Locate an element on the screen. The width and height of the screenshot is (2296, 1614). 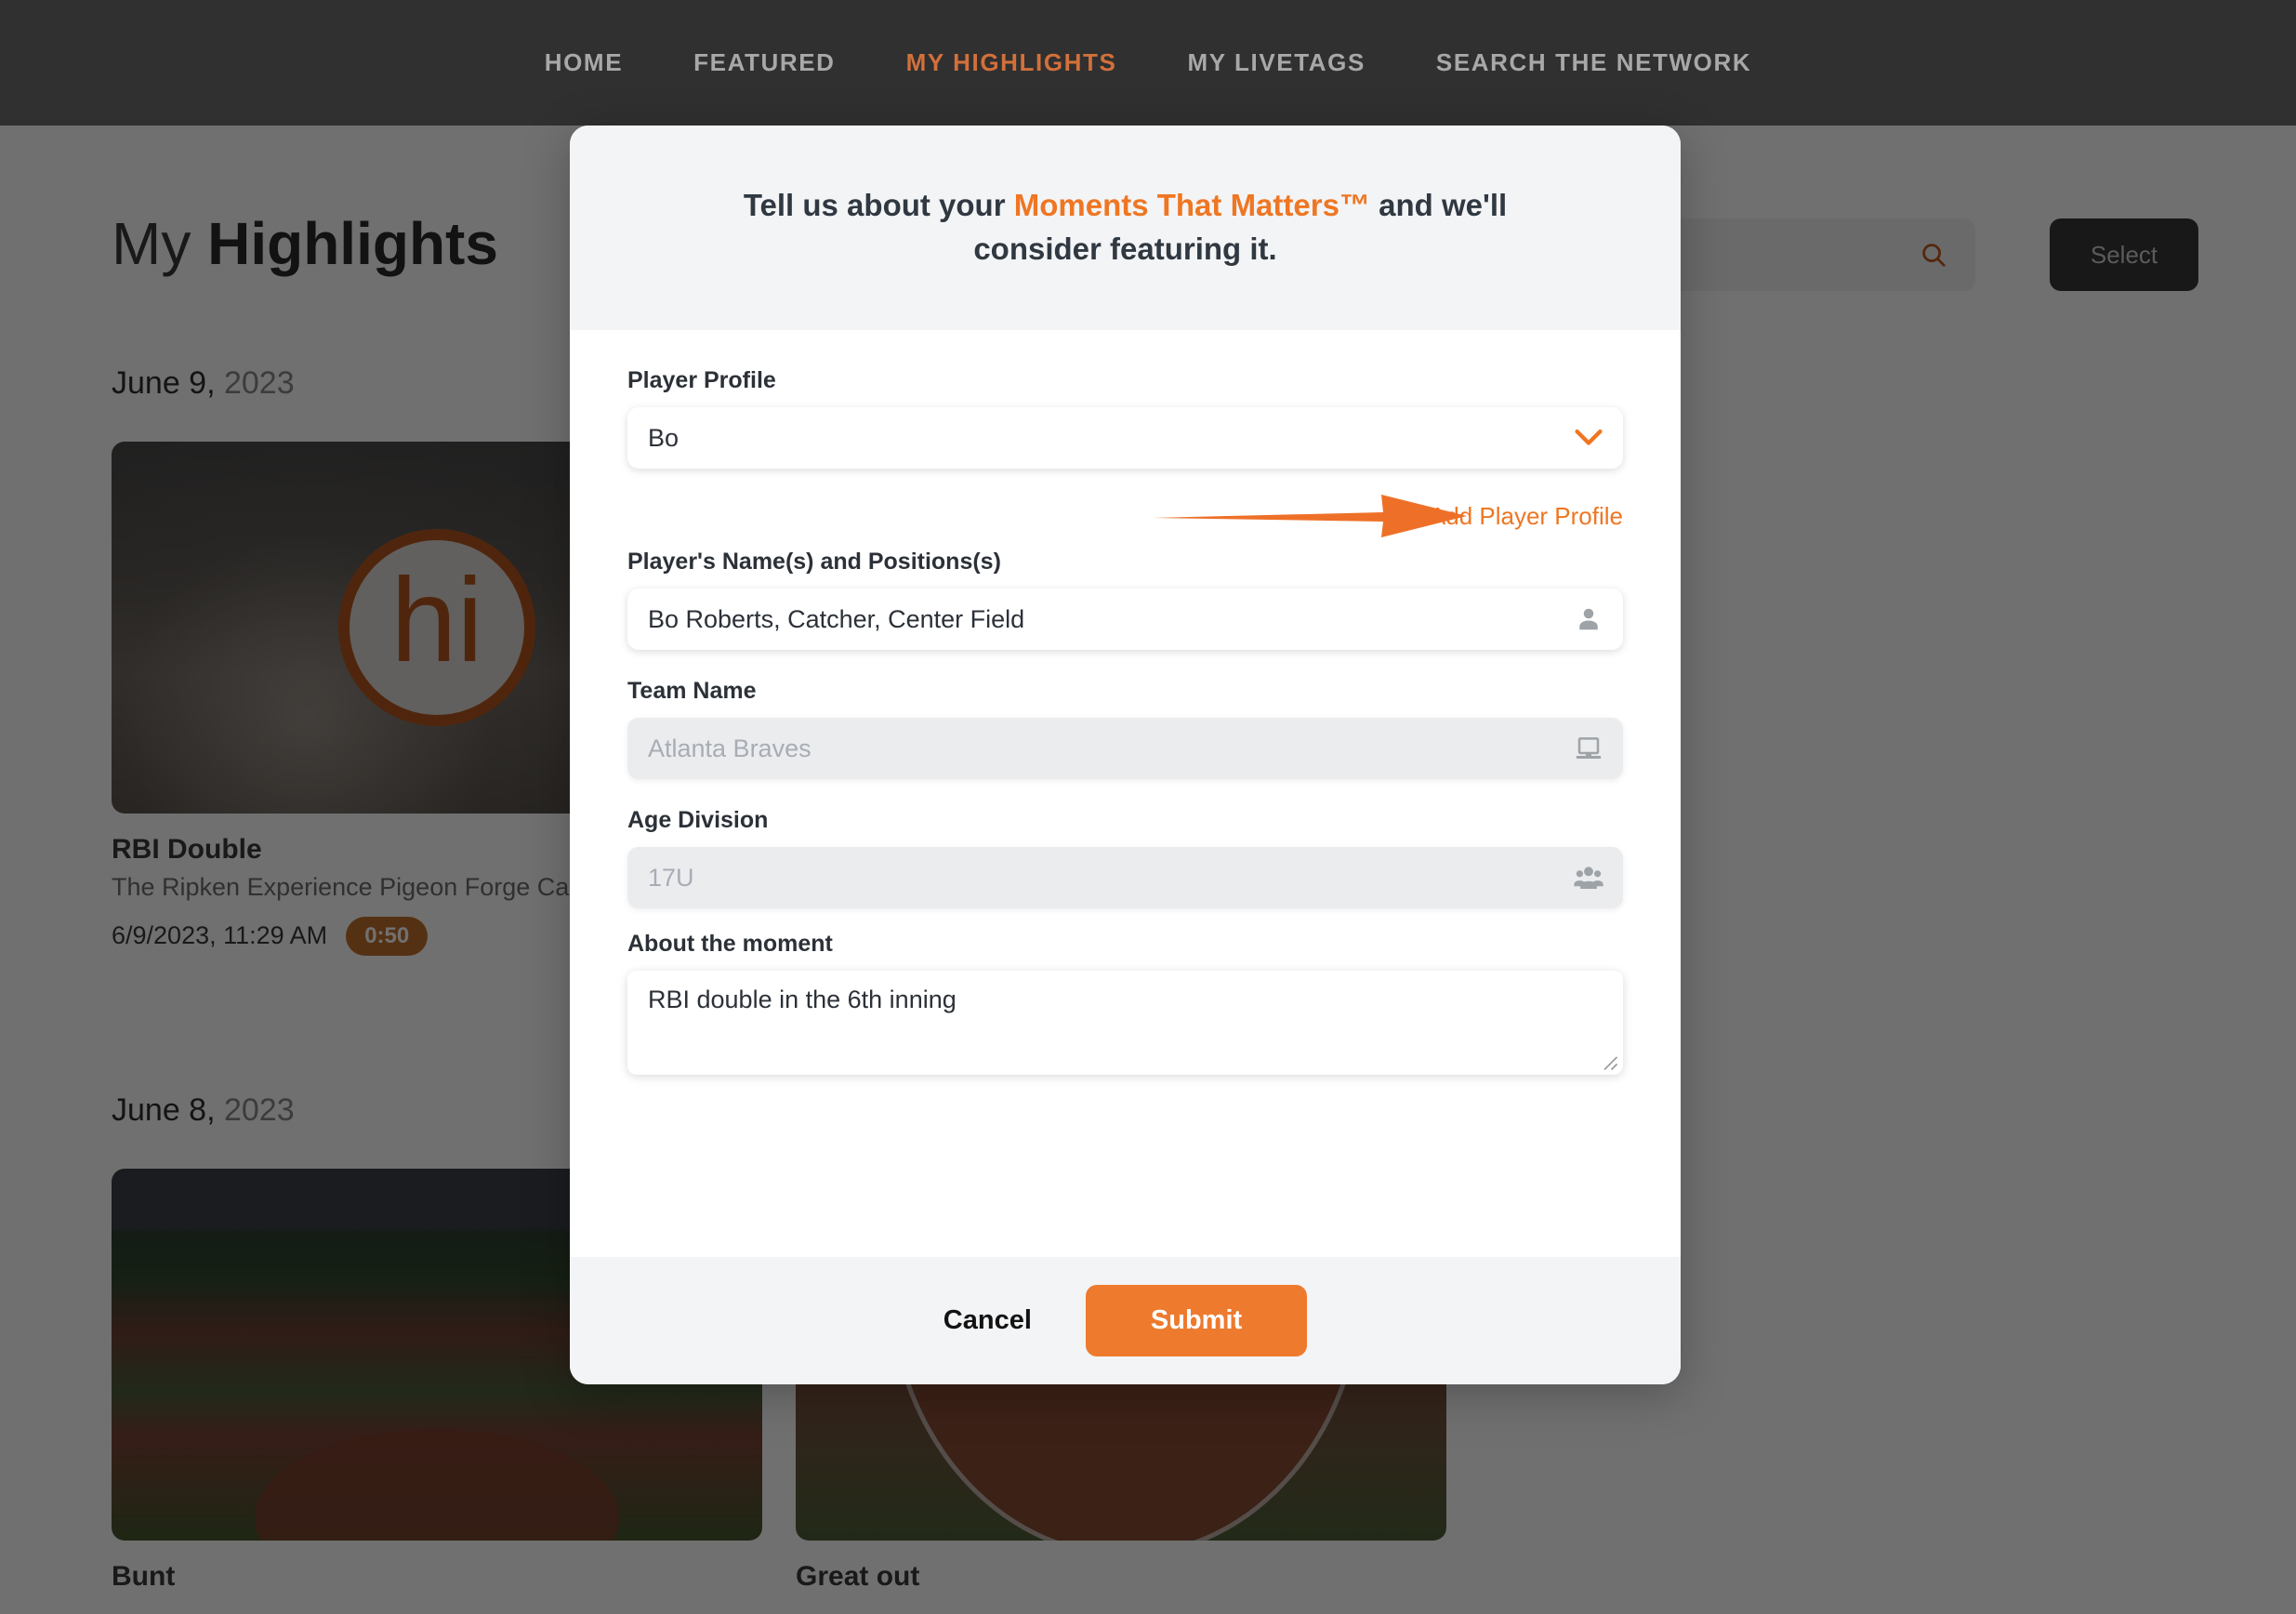
nav-item-home: HOME is located at coordinates (584, 63).